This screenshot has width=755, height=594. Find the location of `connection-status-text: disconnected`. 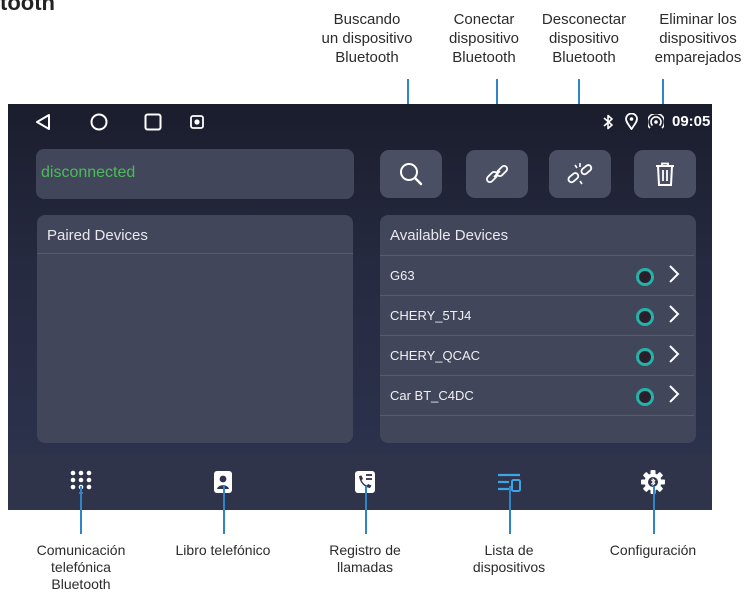

connection-status-text: disconnected is located at coordinates (88, 172).